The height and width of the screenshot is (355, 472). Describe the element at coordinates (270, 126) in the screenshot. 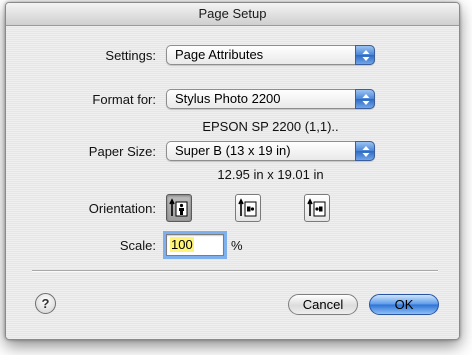

I see `printer-info: EPSON SP 2200 (1,1)..` at that location.